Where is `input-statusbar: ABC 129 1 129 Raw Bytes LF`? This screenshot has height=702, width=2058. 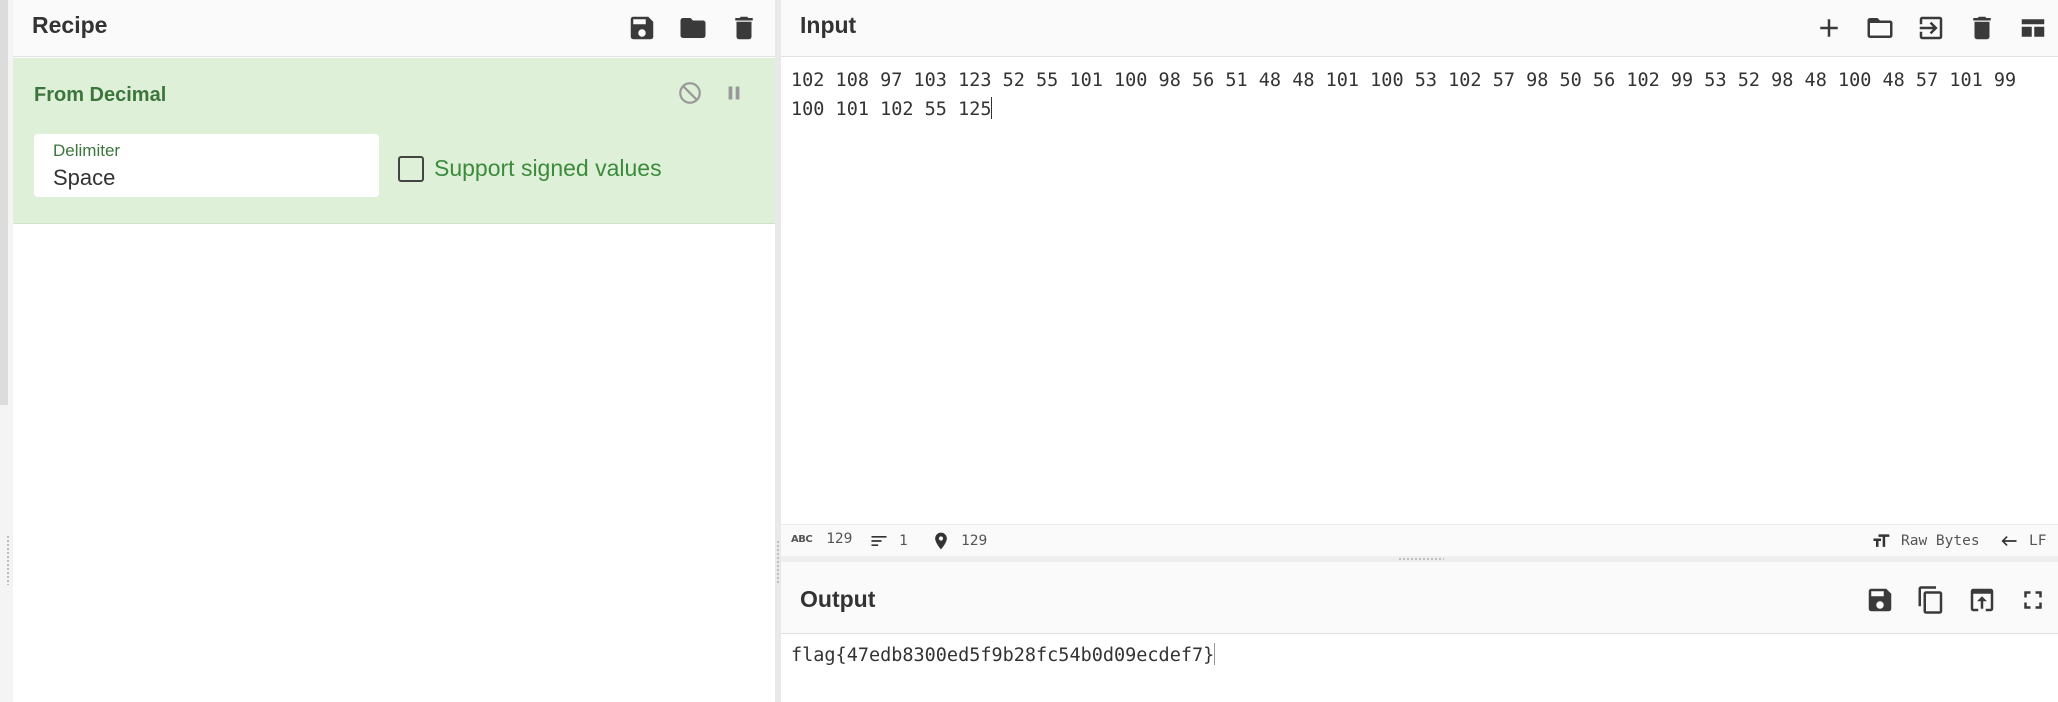
input-statusbar: ABC 129 1 129 Raw Bytes LF is located at coordinates (1419, 540).